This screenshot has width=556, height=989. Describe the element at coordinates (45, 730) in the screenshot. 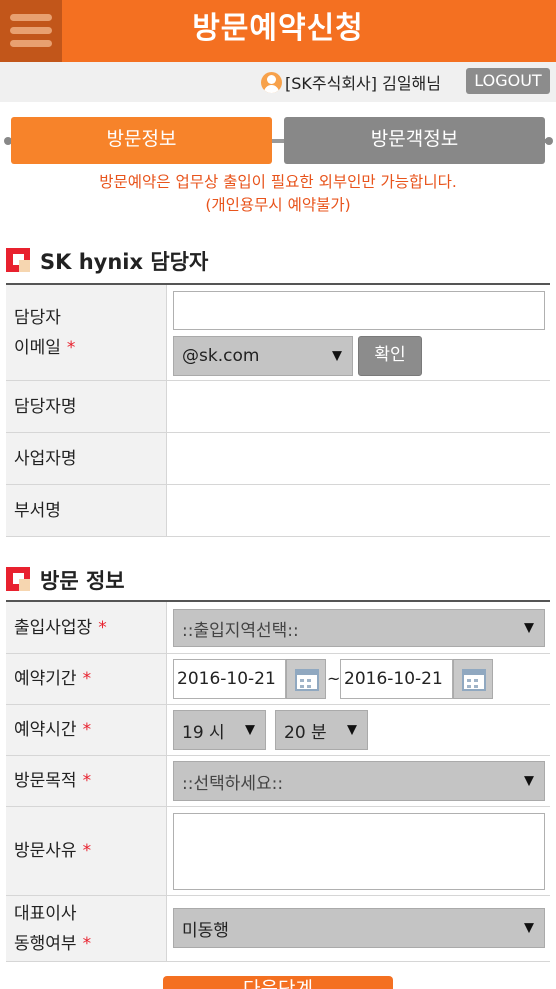

I see `time-label-text: 예약시간` at that location.